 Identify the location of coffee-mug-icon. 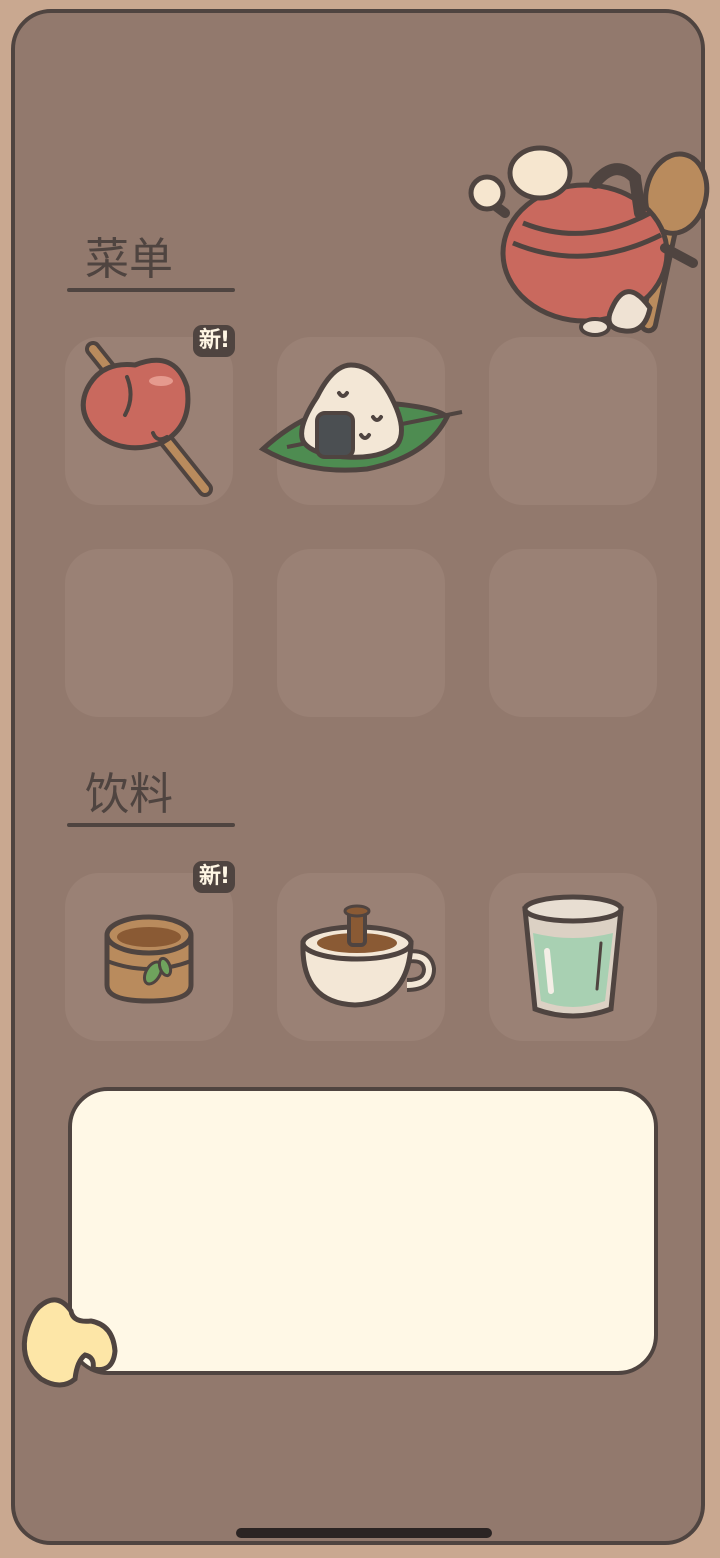
(368, 956).